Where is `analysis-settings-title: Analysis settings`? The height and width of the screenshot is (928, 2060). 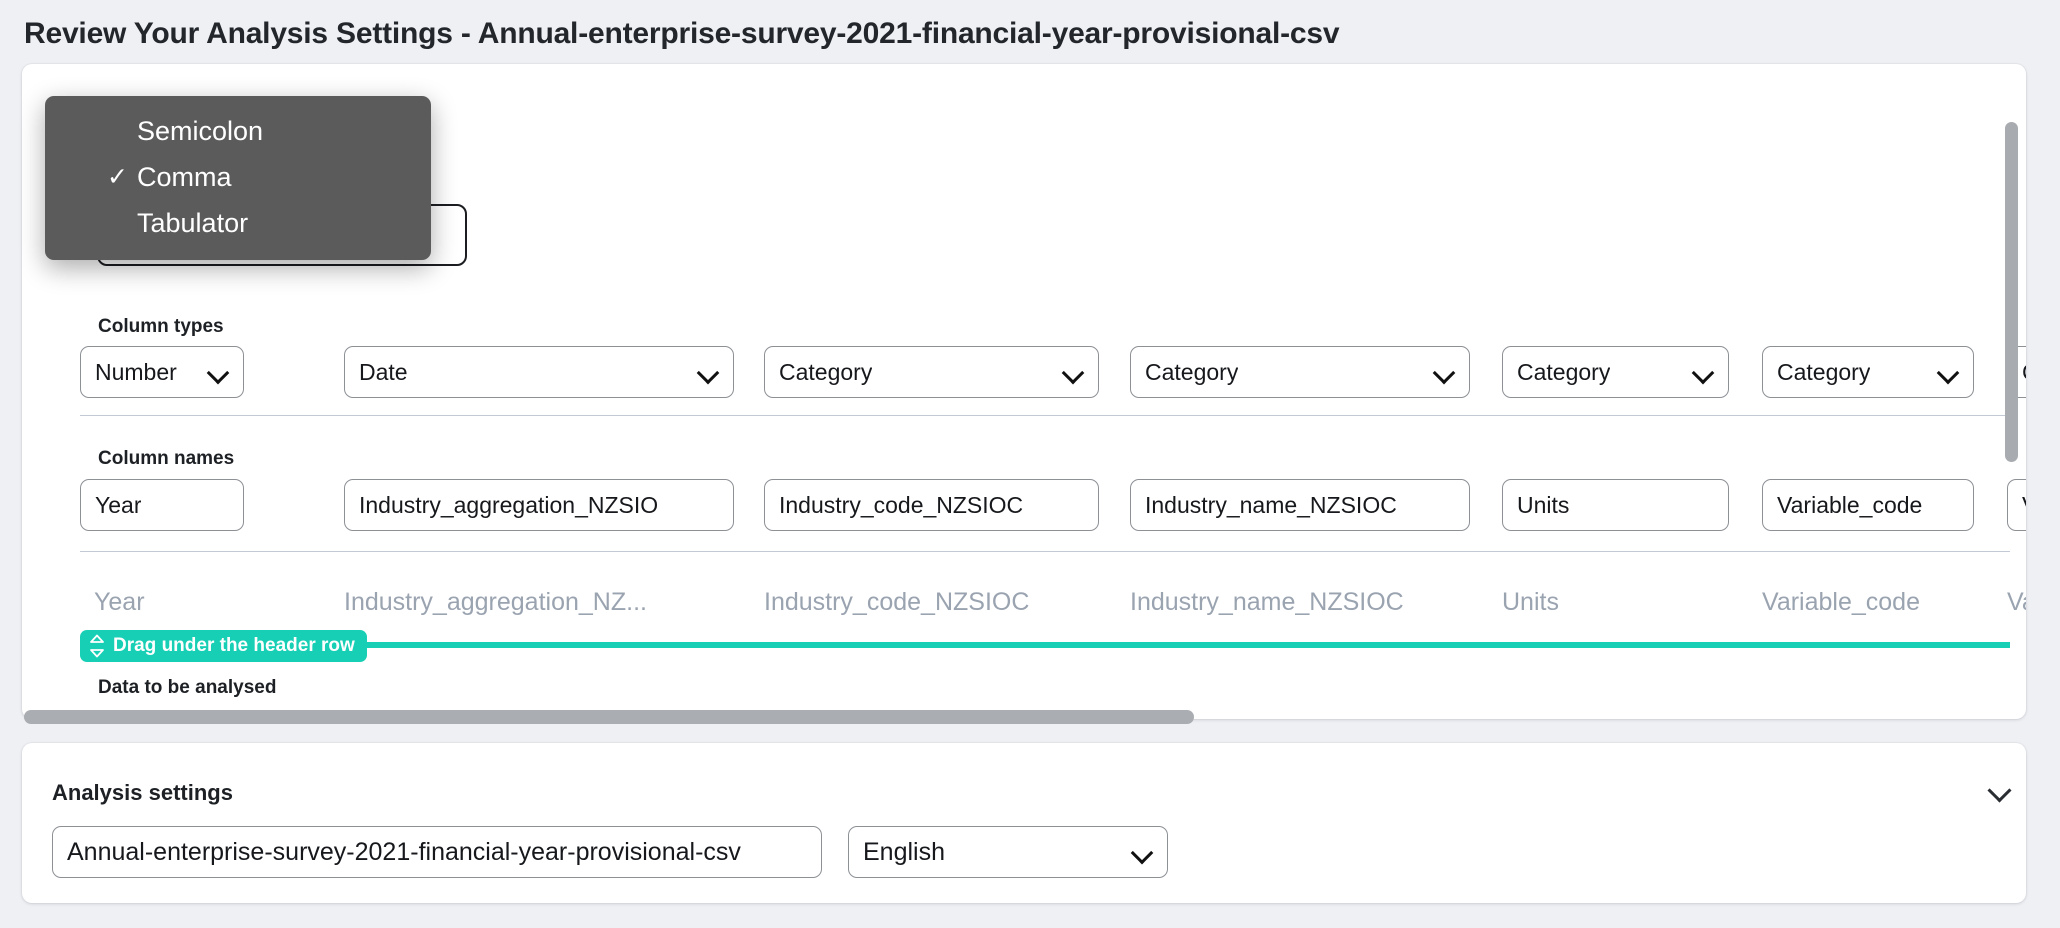
analysis-settings-title: Analysis settings is located at coordinates (142, 792).